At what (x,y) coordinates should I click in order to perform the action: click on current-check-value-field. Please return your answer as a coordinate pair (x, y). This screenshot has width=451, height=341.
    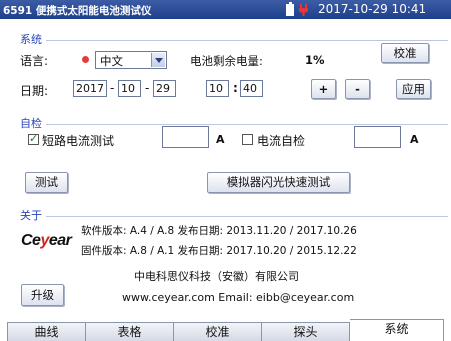
    Looking at the image, I should click on (377, 137).